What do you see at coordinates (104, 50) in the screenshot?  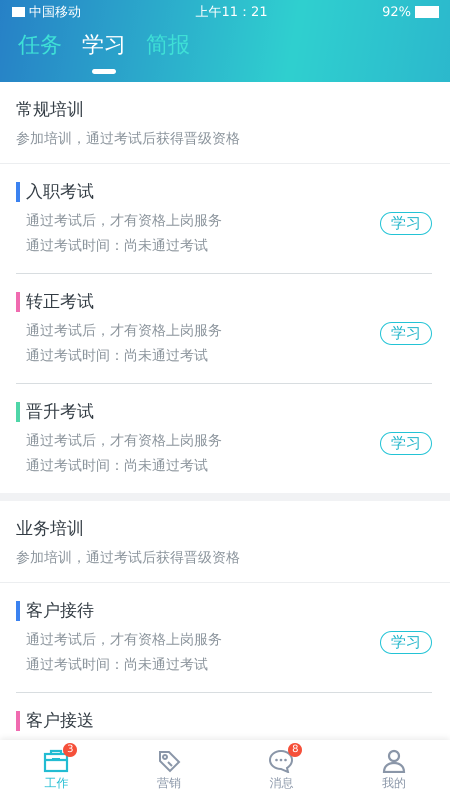 I see `tab: 学习` at bounding box center [104, 50].